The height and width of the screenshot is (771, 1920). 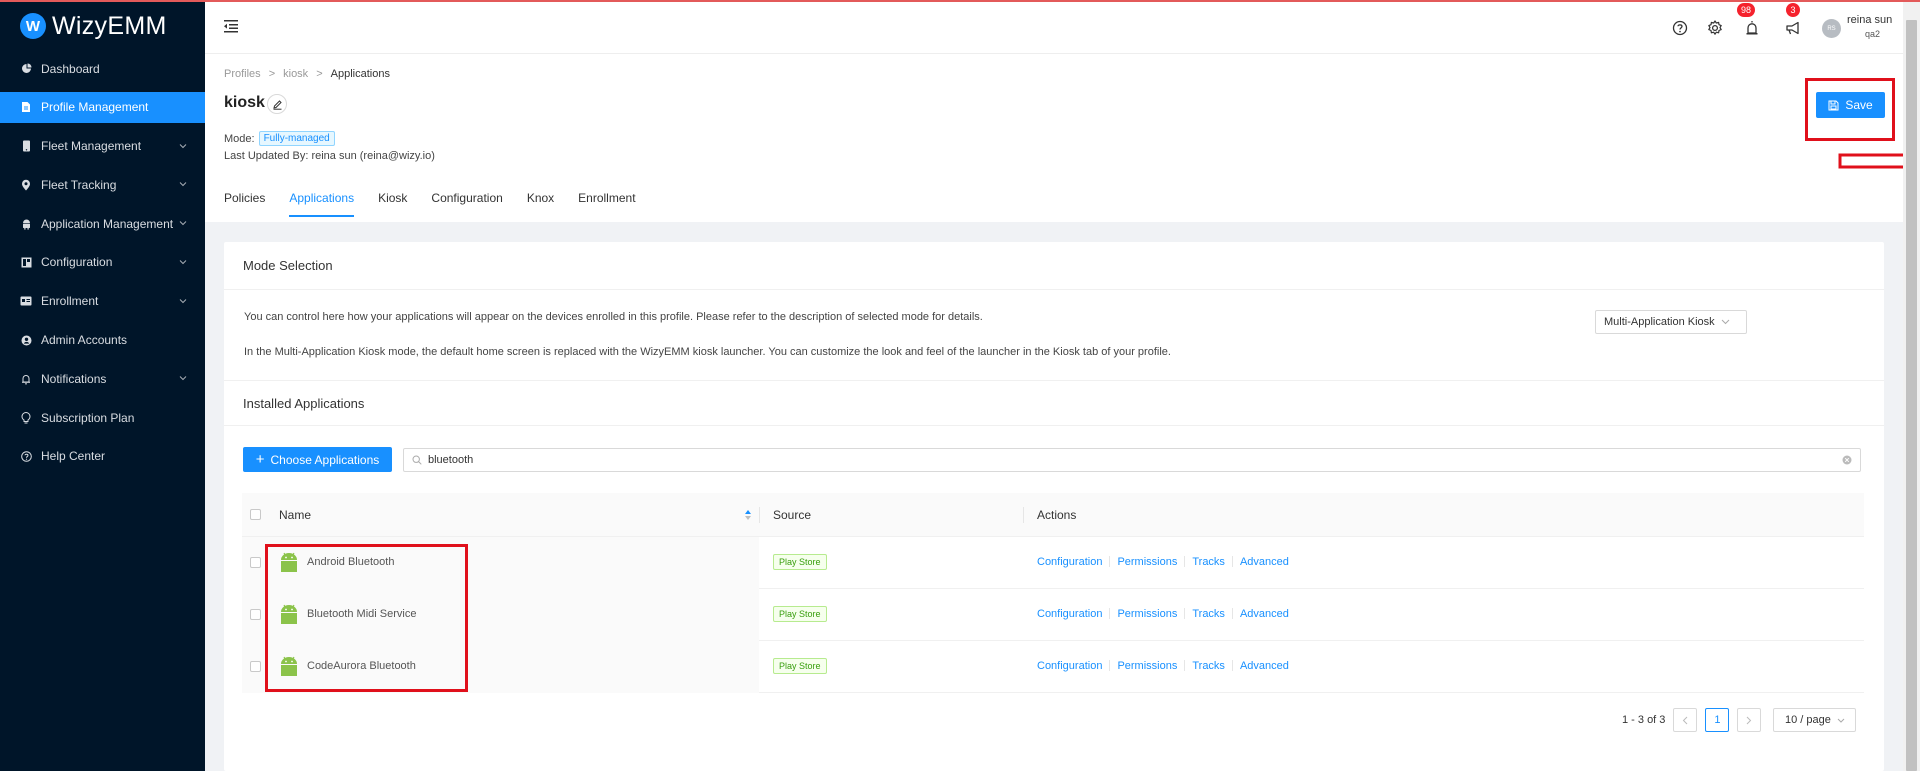 What do you see at coordinates (1911, 395) in the screenshot?
I see `scrollbar-thumb` at bounding box center [1911, 395].